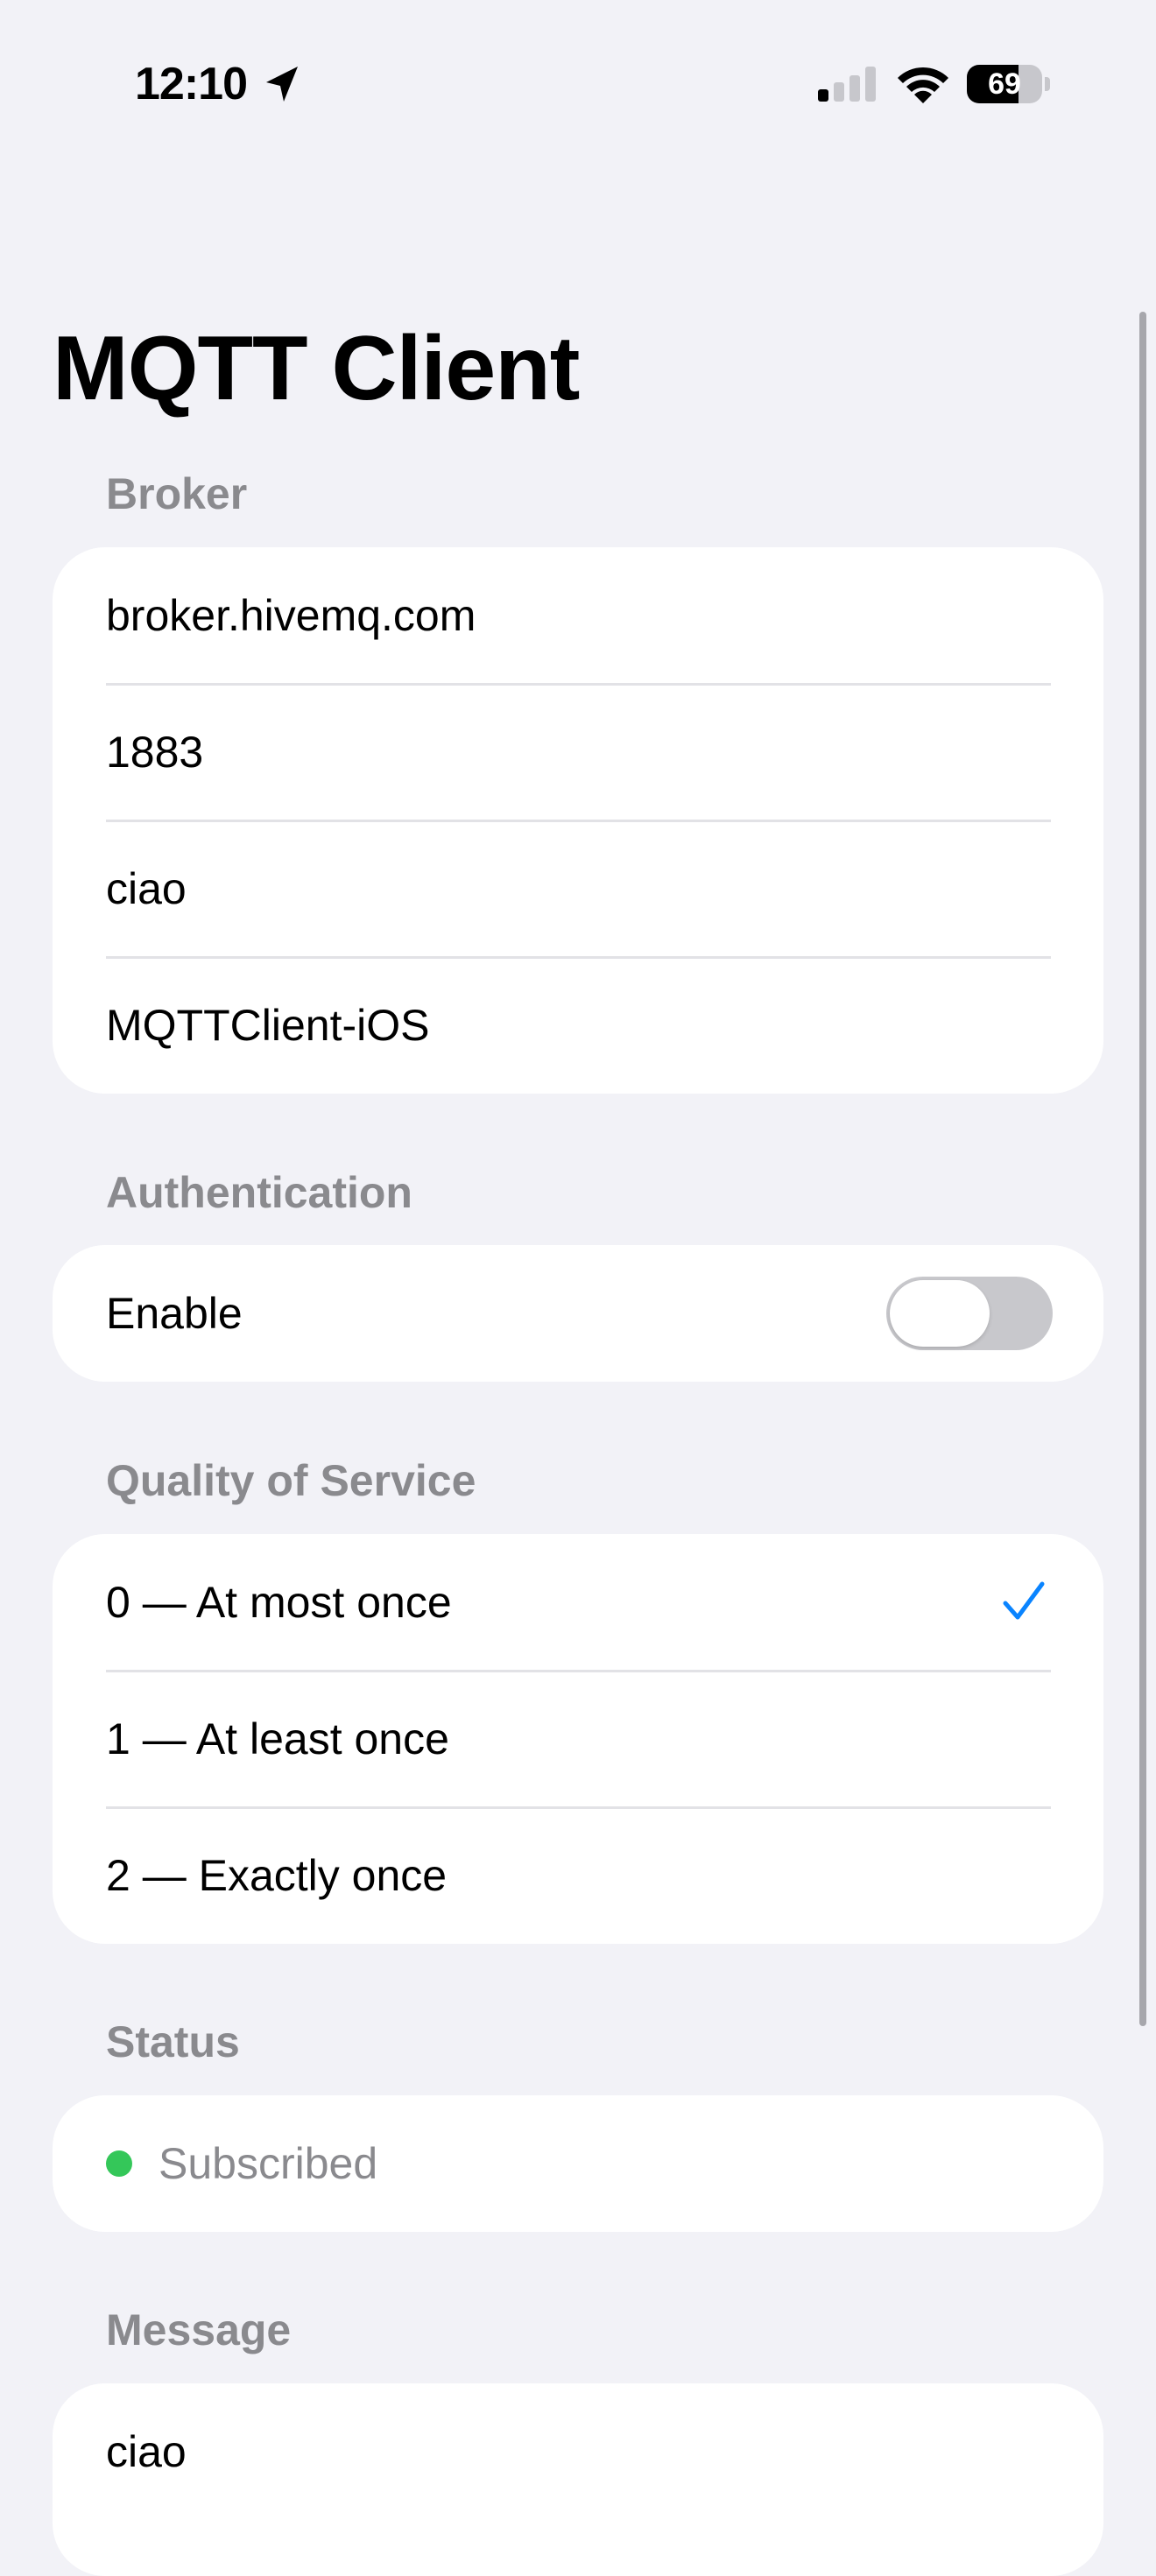 This screenshot has width=1156, height=2576. What do you see at coordinates (277, 1875) in the screenshot?
I see `qos-option-label: 2 — Exactly once` at bounding box center [277, 1875].